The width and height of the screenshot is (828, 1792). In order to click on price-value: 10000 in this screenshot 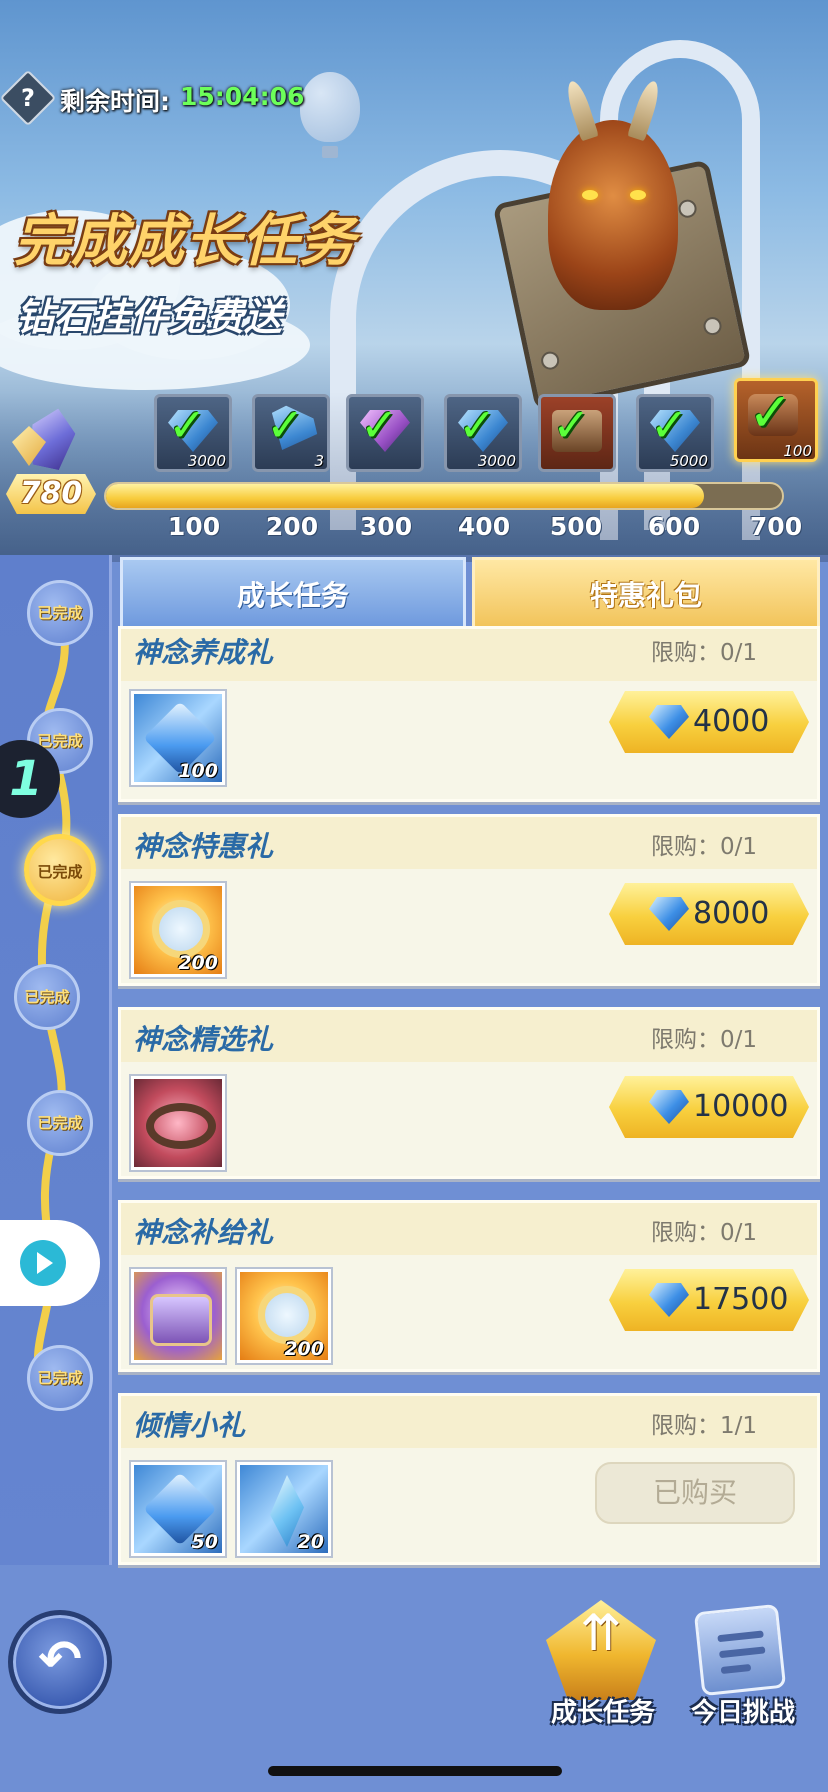, I will do `click(741, 1106)`.